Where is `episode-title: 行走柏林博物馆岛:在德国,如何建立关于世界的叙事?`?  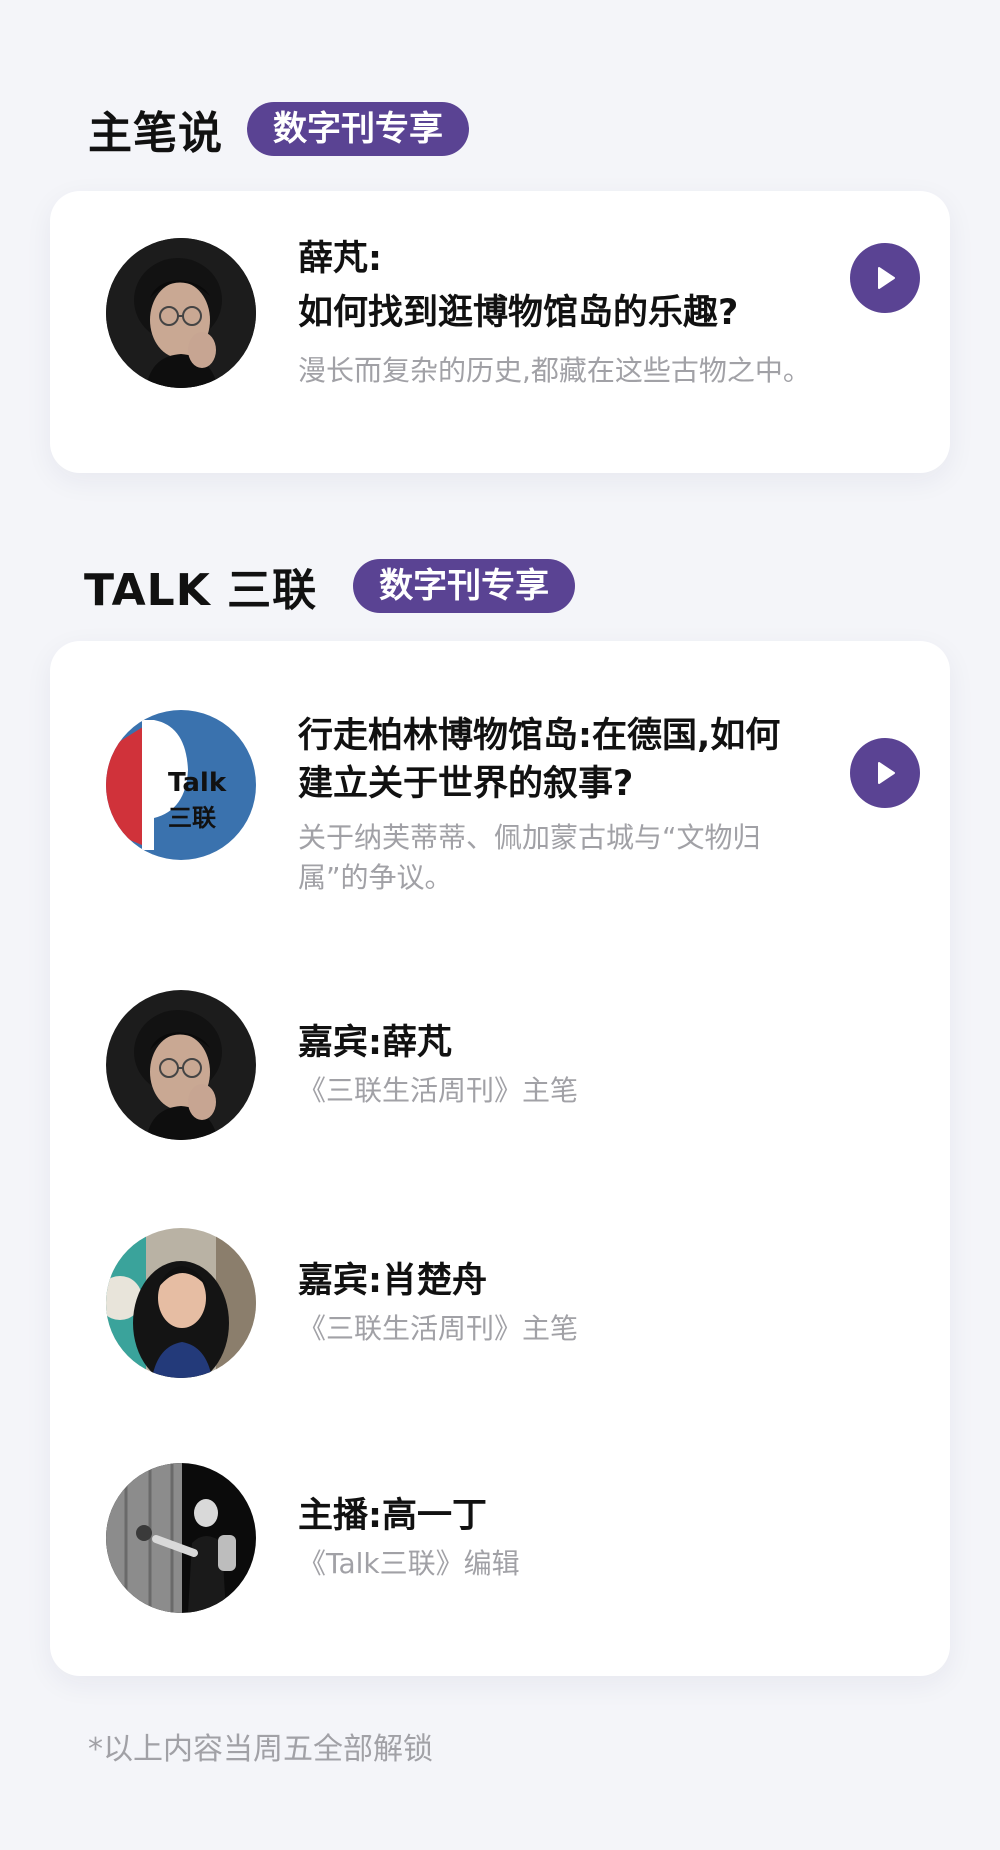 episode-title: 行走柏林博物馆岛:在德国,如何建立关于世界的叙事? is located at coordinates (539, 760).